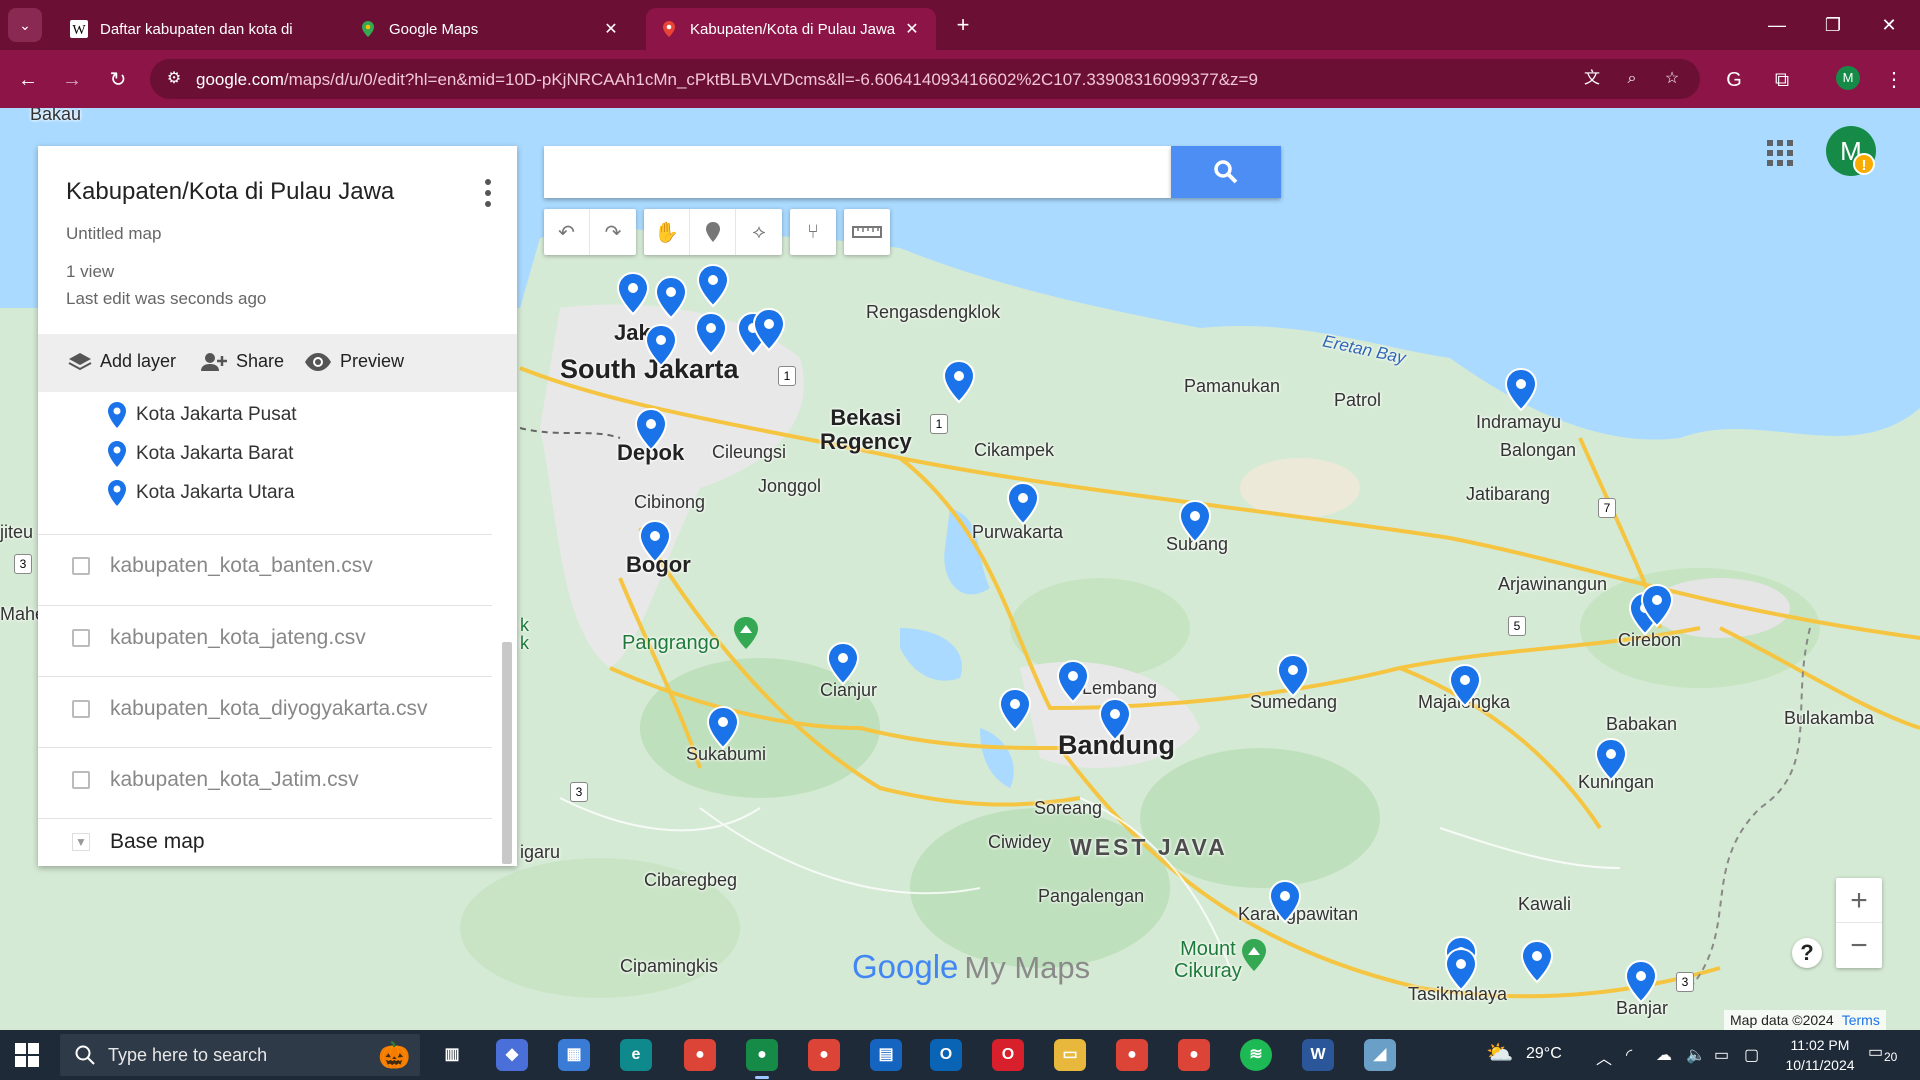 The height and width of the screenshot is (1080, 1920). What do you see at coordinates (1629, 1055) in the screenshot?
I see `wifi-icon: ◜` at bounding box center [1629, 1055].